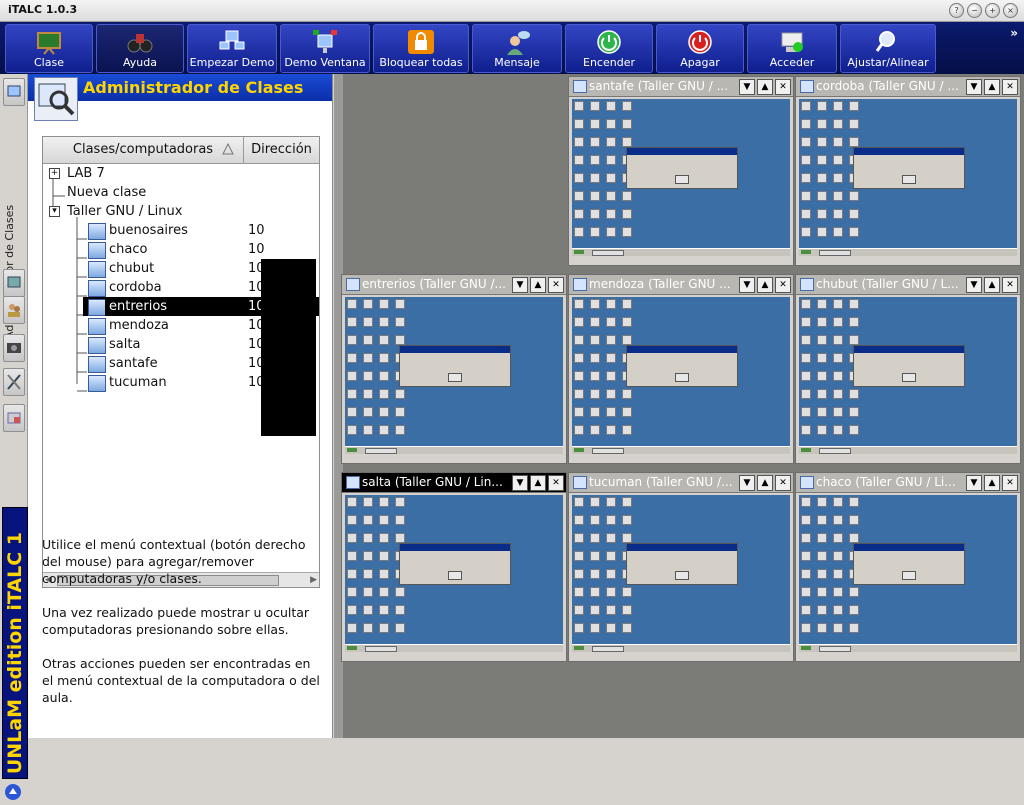 The height and width of the screenshot is (805, 1024). Describe the element at coordinates (232, 48) in the screenshot. I see `toolbar-button-empezar-demo: Empezar Demo` at that location.